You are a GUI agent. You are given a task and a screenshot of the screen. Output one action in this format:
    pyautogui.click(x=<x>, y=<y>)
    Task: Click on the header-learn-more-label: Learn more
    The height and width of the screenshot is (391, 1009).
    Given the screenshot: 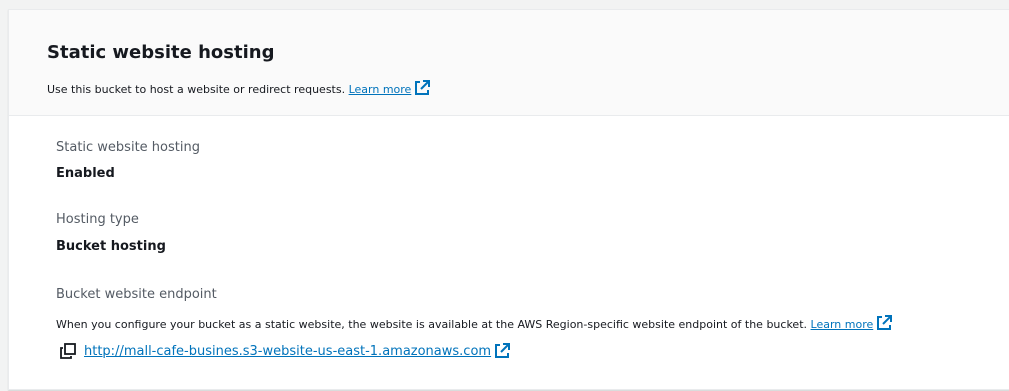 What is the action you would take?
    pyautogui.click(x=380, y=89)
    